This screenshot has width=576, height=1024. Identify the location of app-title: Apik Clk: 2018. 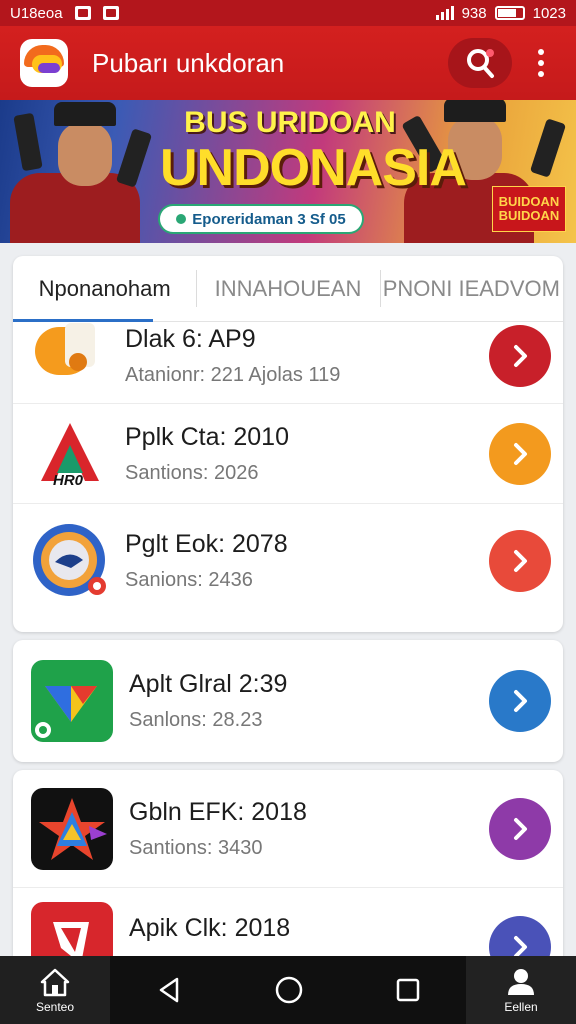
(210, 928).